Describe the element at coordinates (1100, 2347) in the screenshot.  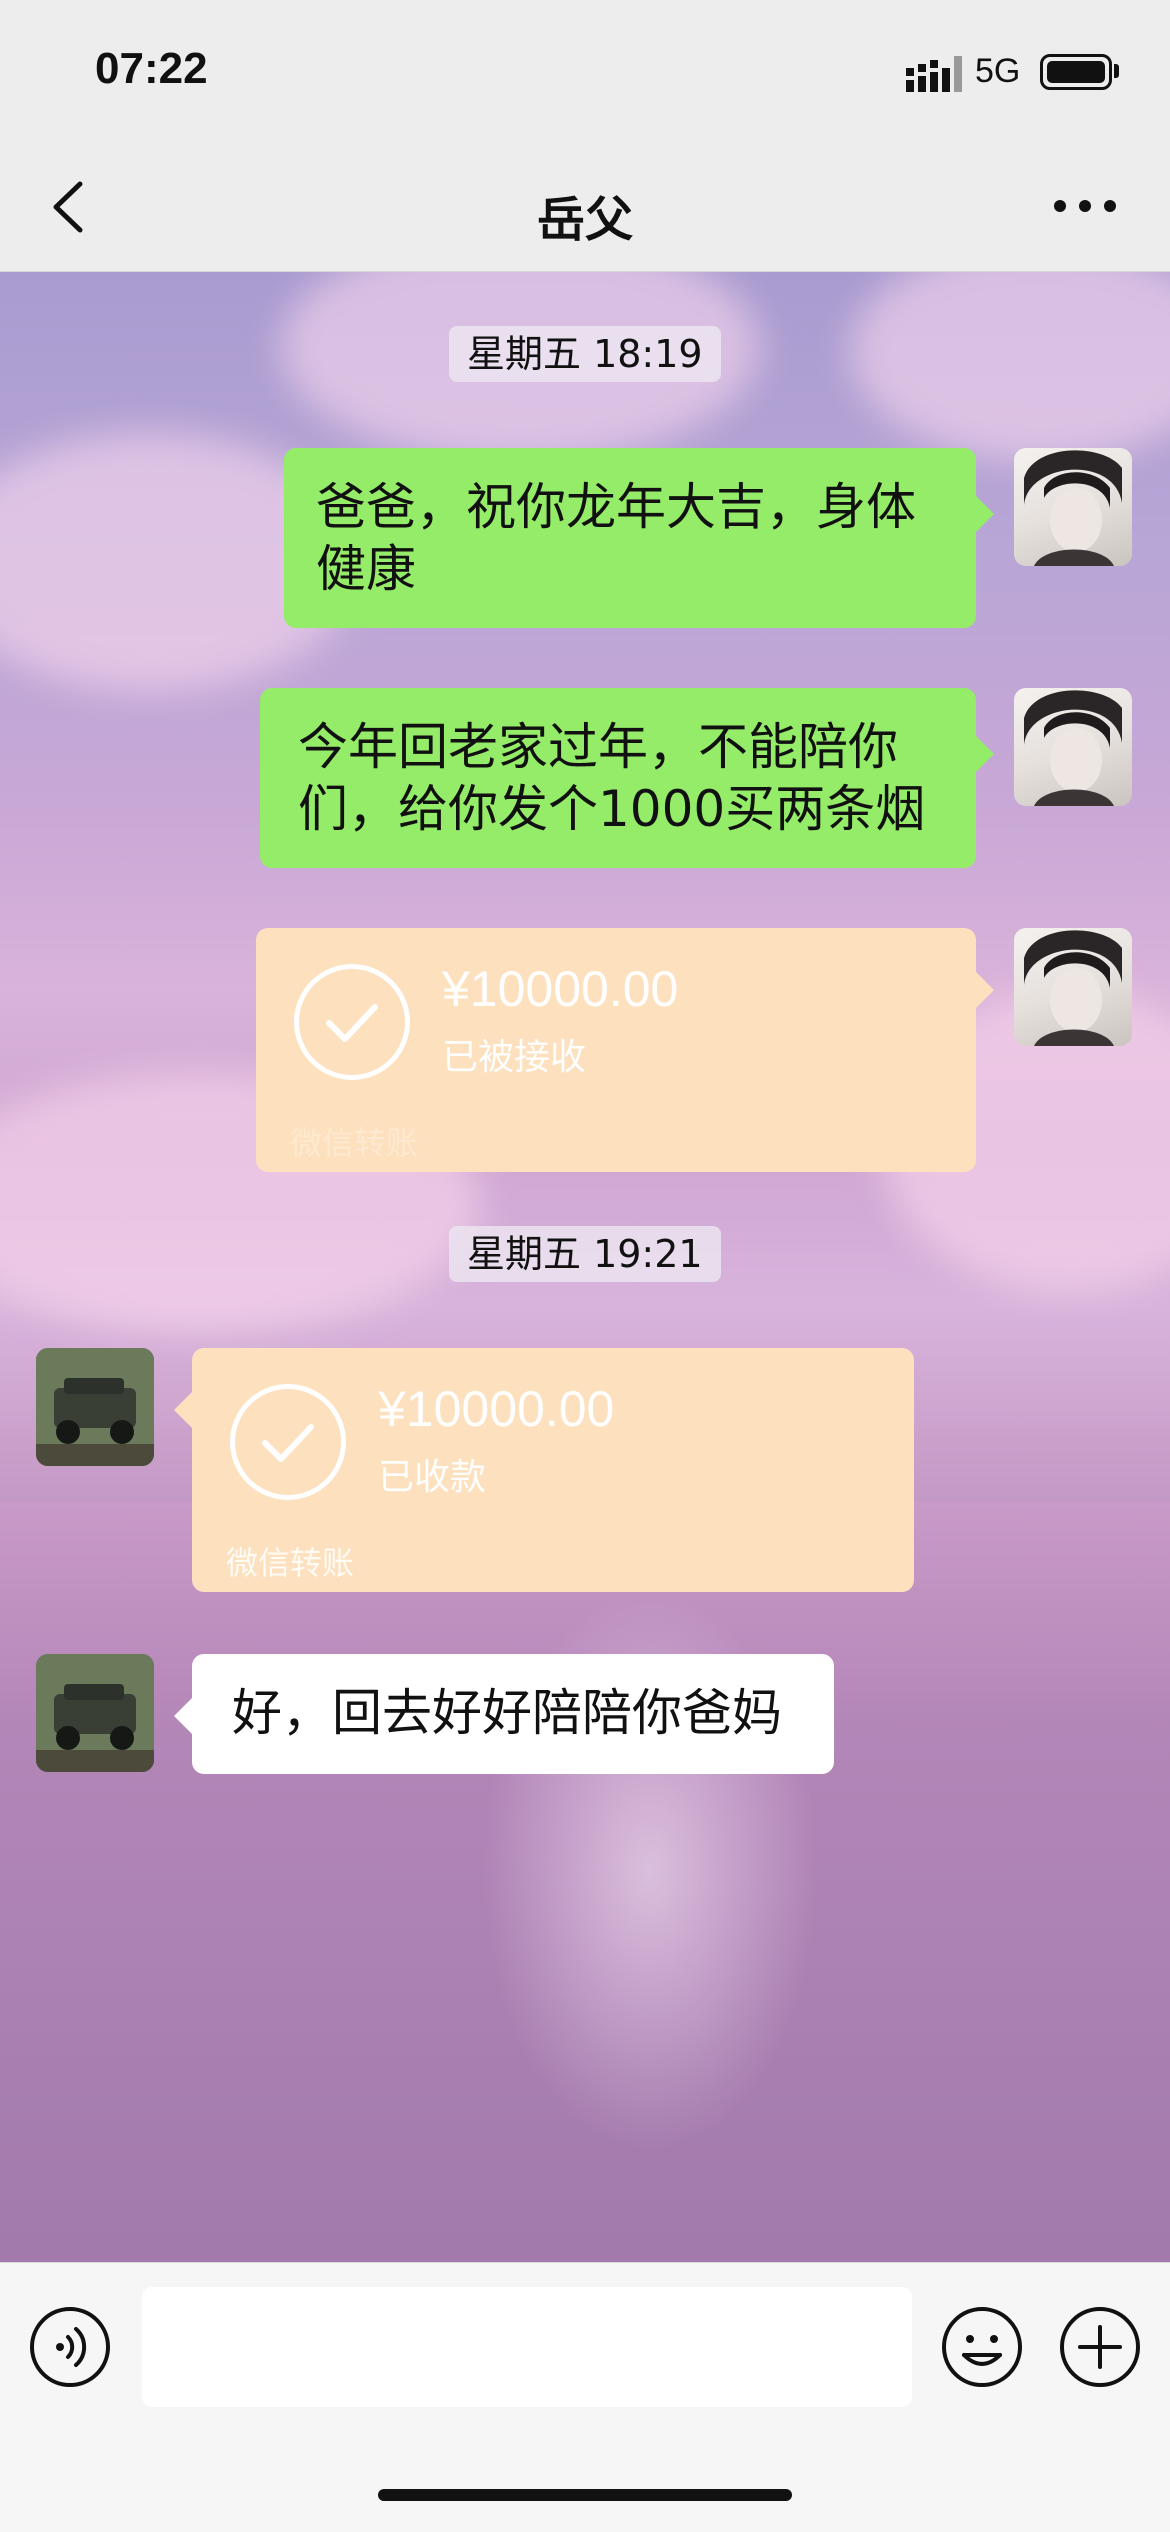
I see `plus-icon` at that location.